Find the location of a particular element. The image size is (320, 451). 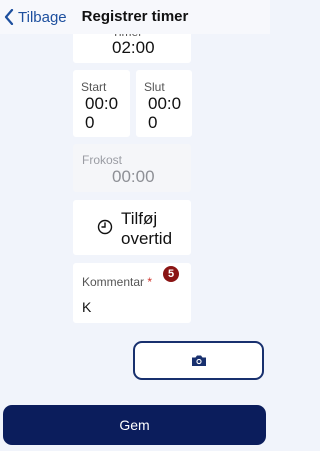

end-value-line1: 00:0 is located at coordinates (165, 103).